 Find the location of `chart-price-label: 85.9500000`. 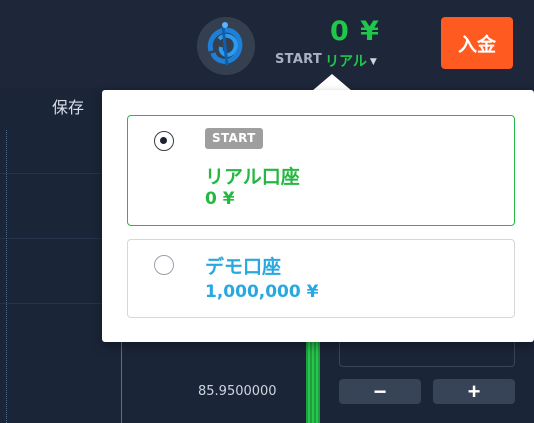

chart-price-label: 85.9500000 is located at coordinates (237, 391).